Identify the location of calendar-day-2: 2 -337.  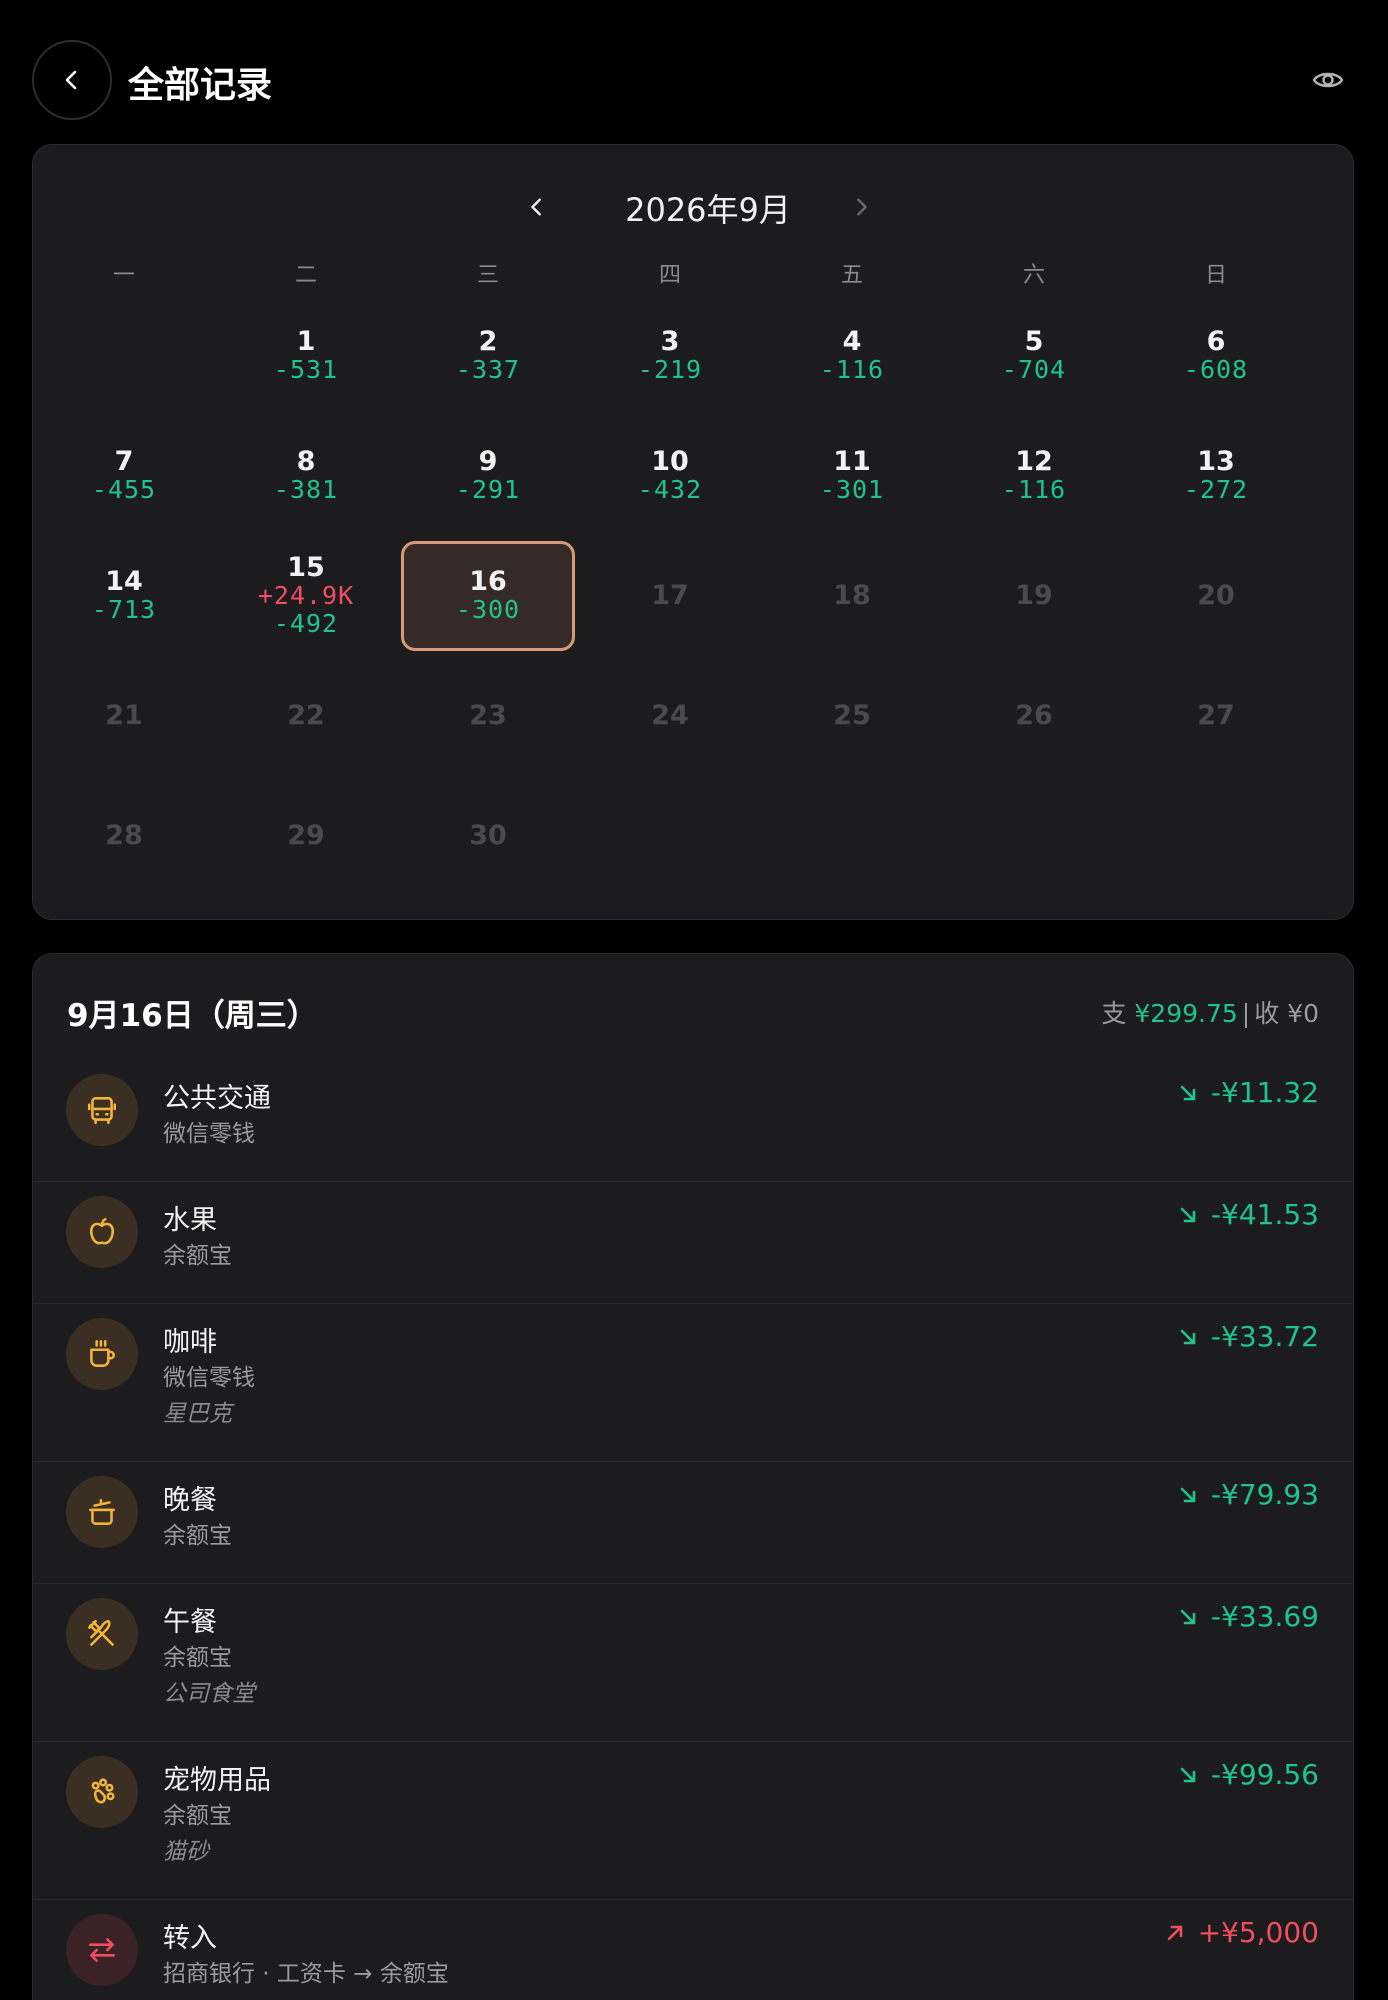
(488, 356).